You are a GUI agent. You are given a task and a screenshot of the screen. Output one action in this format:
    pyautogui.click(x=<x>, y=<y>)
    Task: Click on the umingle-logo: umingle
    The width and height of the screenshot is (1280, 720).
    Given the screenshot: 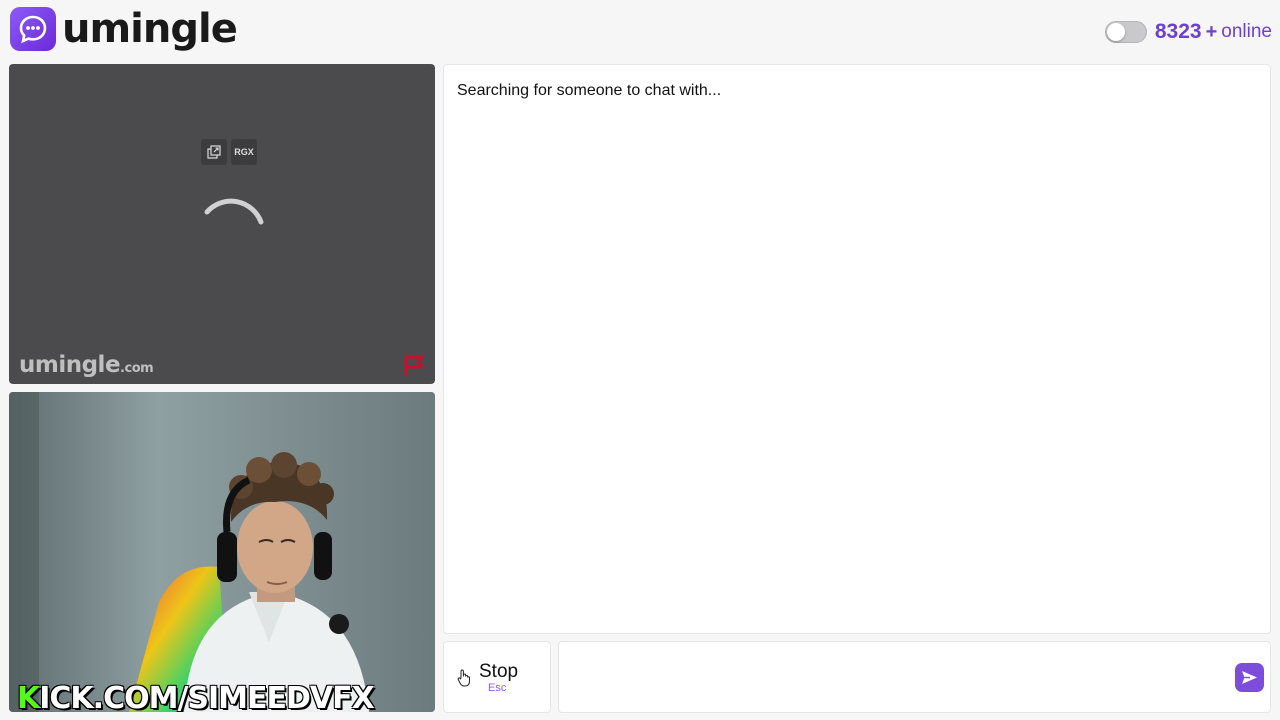 What is the action you would take?
    pyautogui.click(x=124, y=29)
    